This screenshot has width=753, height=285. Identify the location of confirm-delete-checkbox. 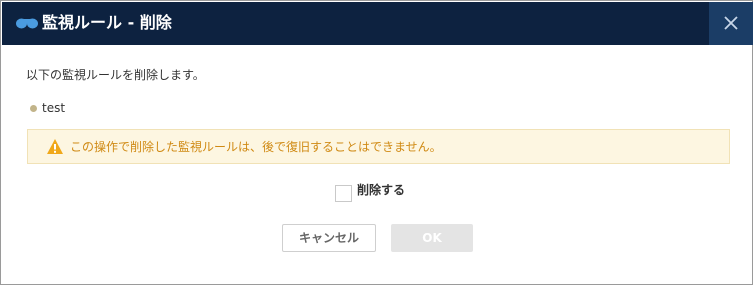
(343, 193).